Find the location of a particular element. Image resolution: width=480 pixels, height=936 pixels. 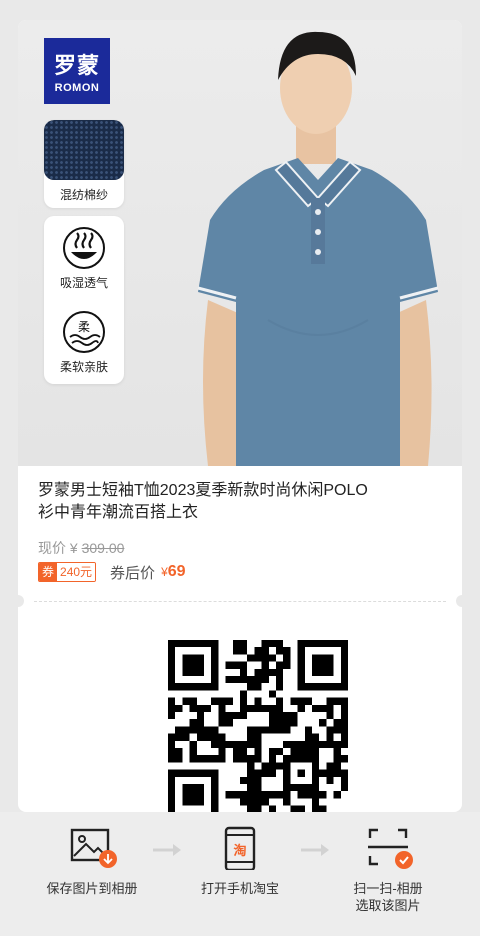

save-image-action: 保存图片到相册 is located at coordinates (92, 861).